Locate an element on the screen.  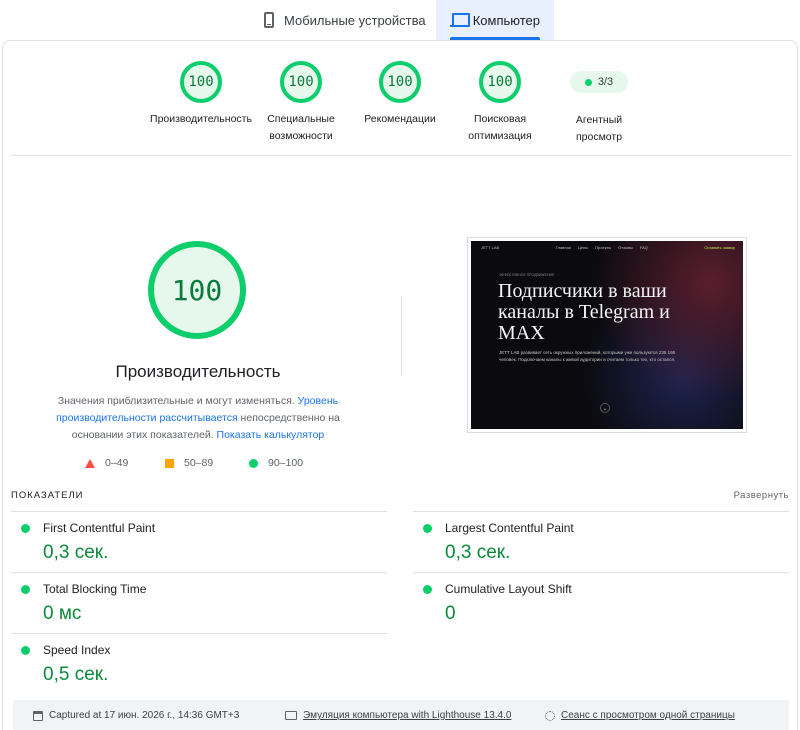
average-square-icon is located at coordinates (169, 463).